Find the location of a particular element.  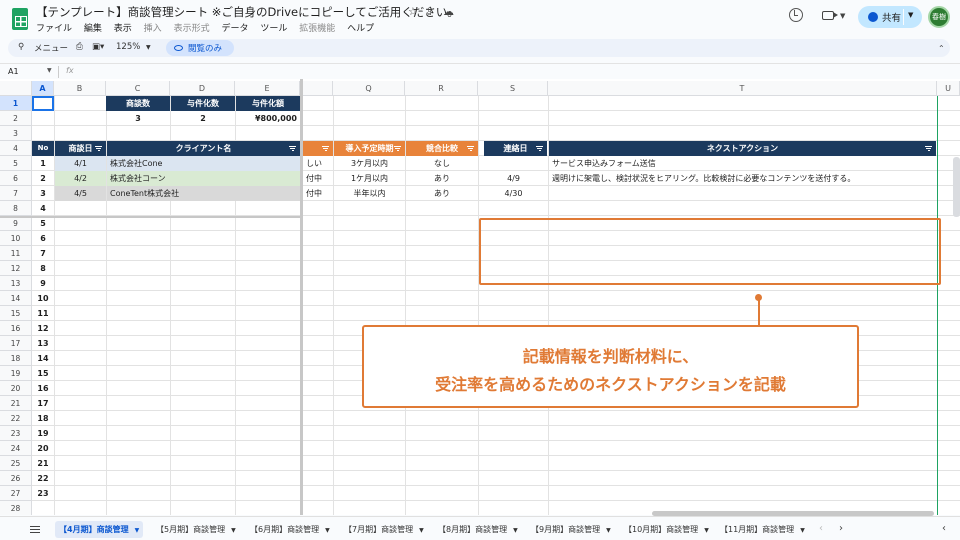

sheet-tab: 【9月期】商談管理 ▼ is located at coordinates (571, 529).